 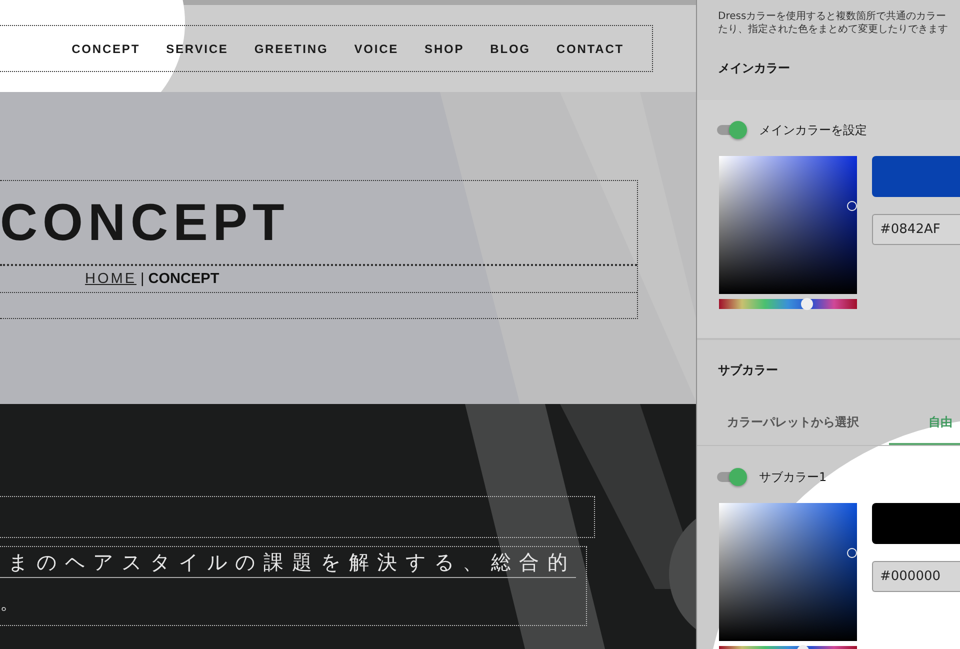 What do you see at coordinates (444, 49) in the screenshot?
I see `nav-link: SHOP` at bounding box center [444, 49].